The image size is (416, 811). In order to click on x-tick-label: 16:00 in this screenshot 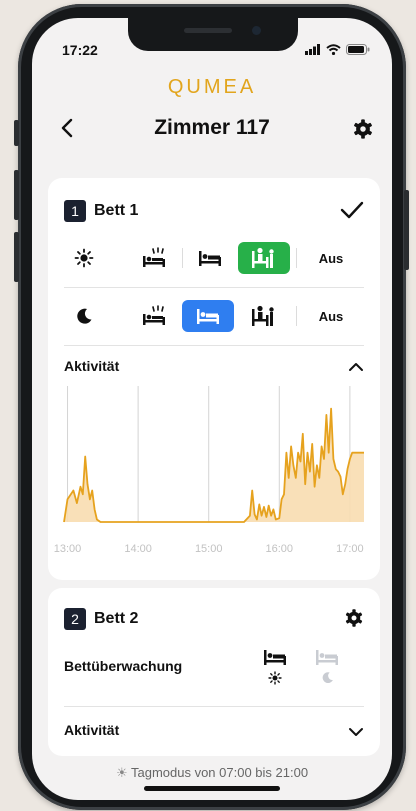, I will do `click(280, 549)`.